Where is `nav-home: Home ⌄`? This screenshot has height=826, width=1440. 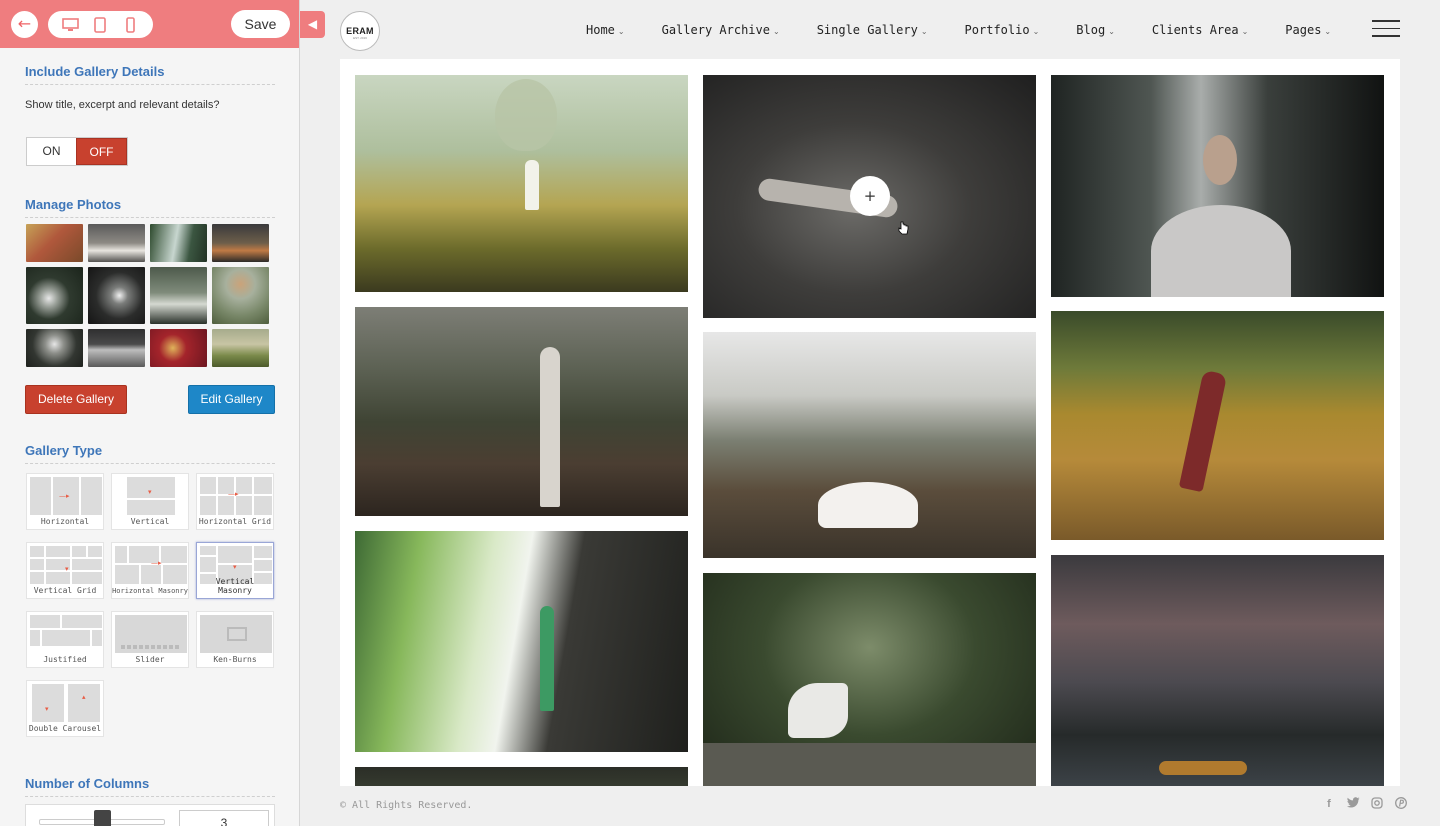
nav-home: Home ⌄ is located at coordinates (605, 30).